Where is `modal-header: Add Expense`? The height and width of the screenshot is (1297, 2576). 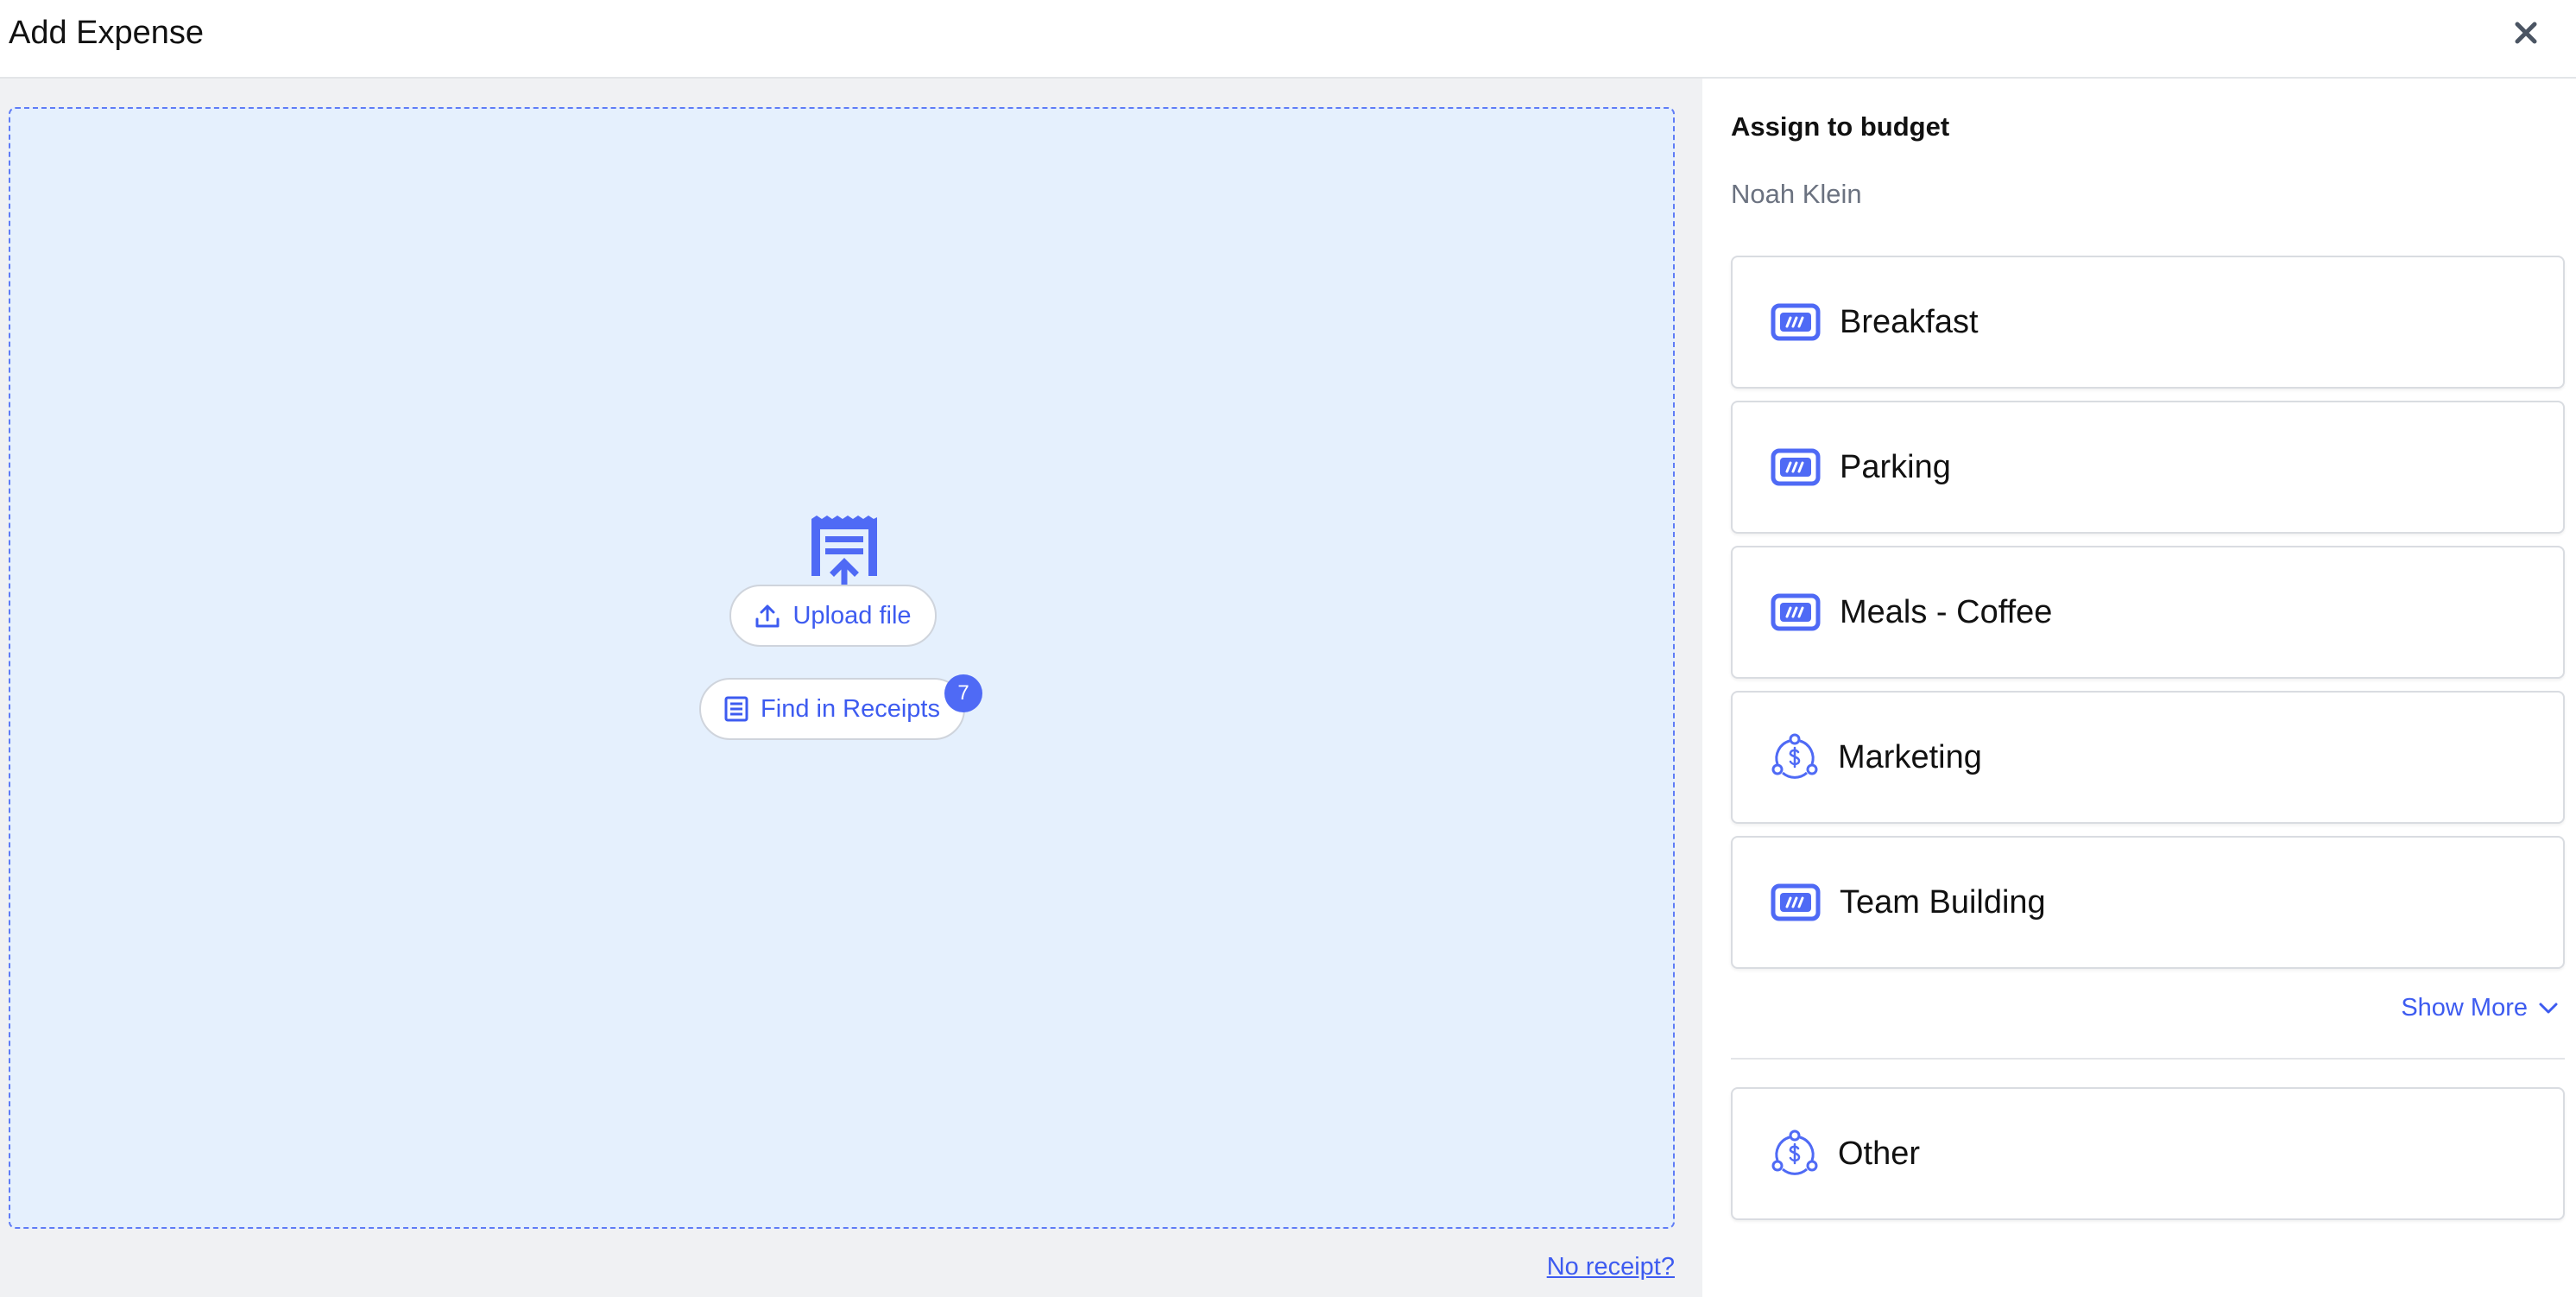 modal-header: Add Expense is located at coordinates (1288, 39).